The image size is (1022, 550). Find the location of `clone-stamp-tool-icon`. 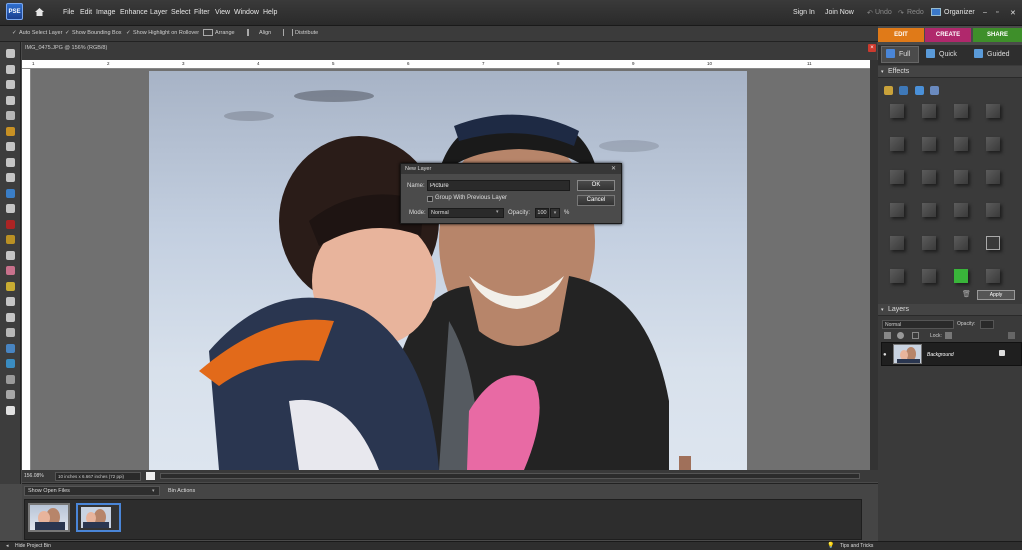

clone-stamp-tool-icon is located at coordinates (10, 255).